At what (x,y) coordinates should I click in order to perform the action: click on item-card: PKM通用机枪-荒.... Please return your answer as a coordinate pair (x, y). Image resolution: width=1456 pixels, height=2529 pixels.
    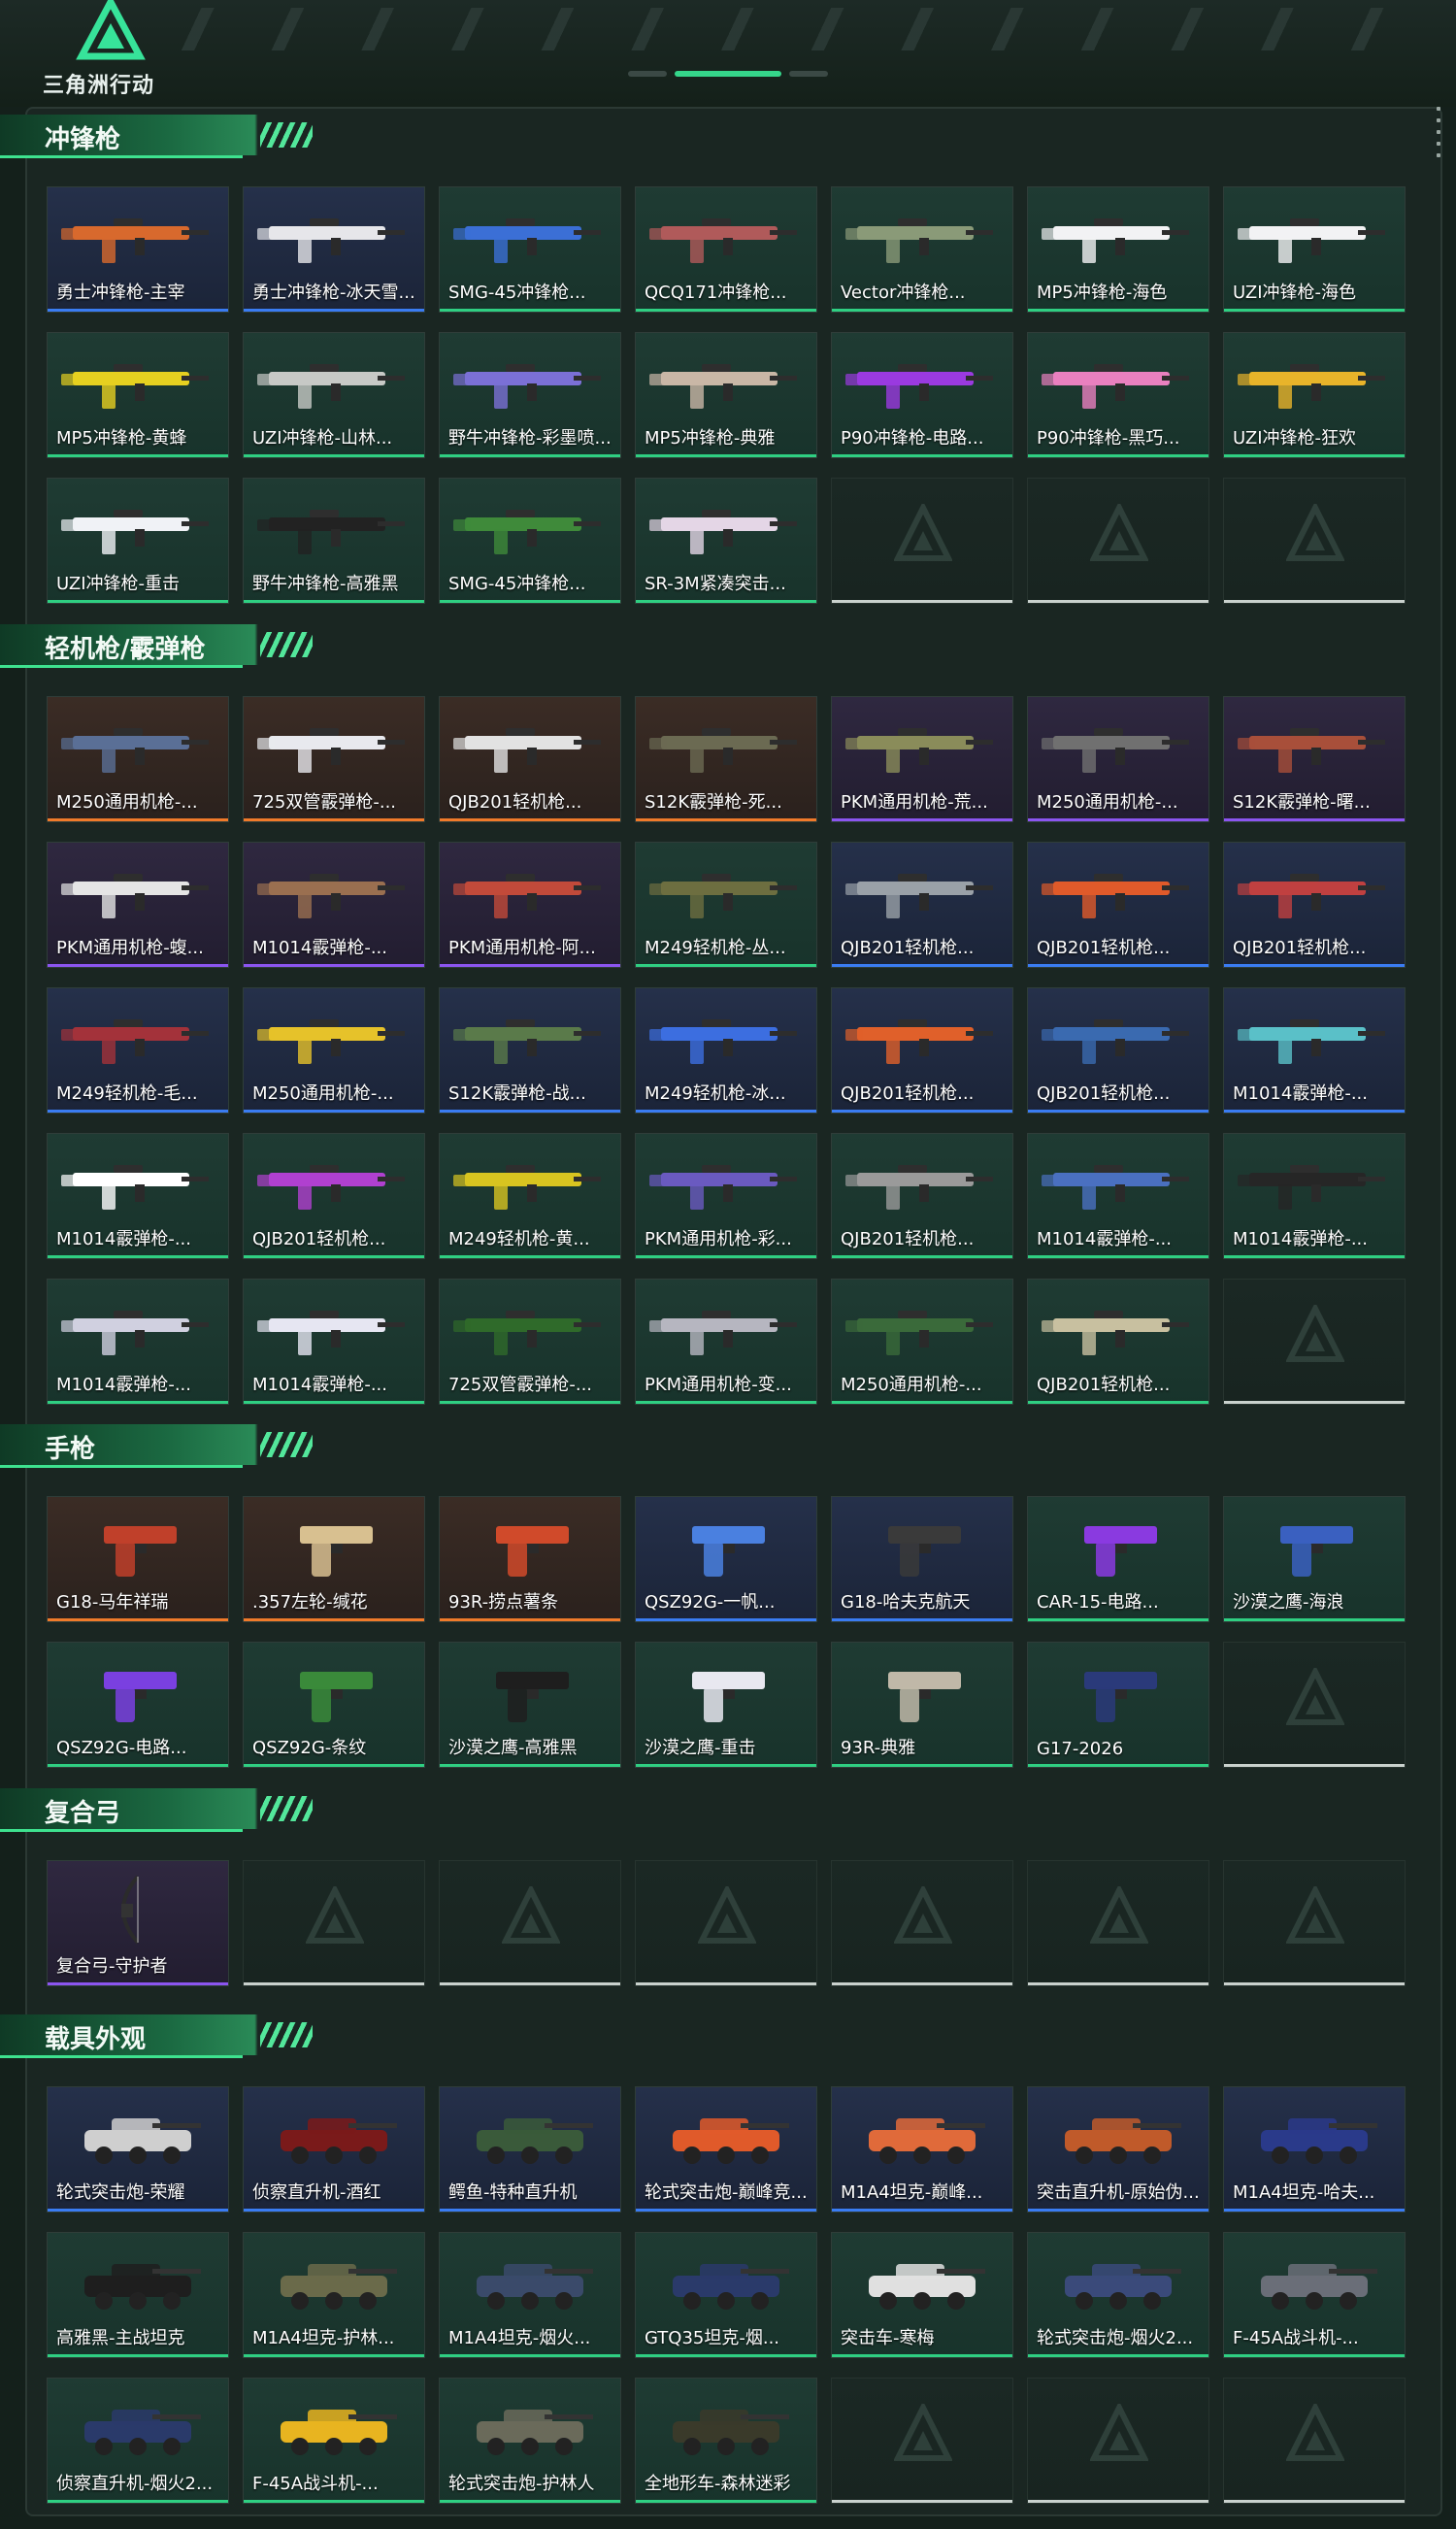
    Looking at the image, I should click on (922, 759).